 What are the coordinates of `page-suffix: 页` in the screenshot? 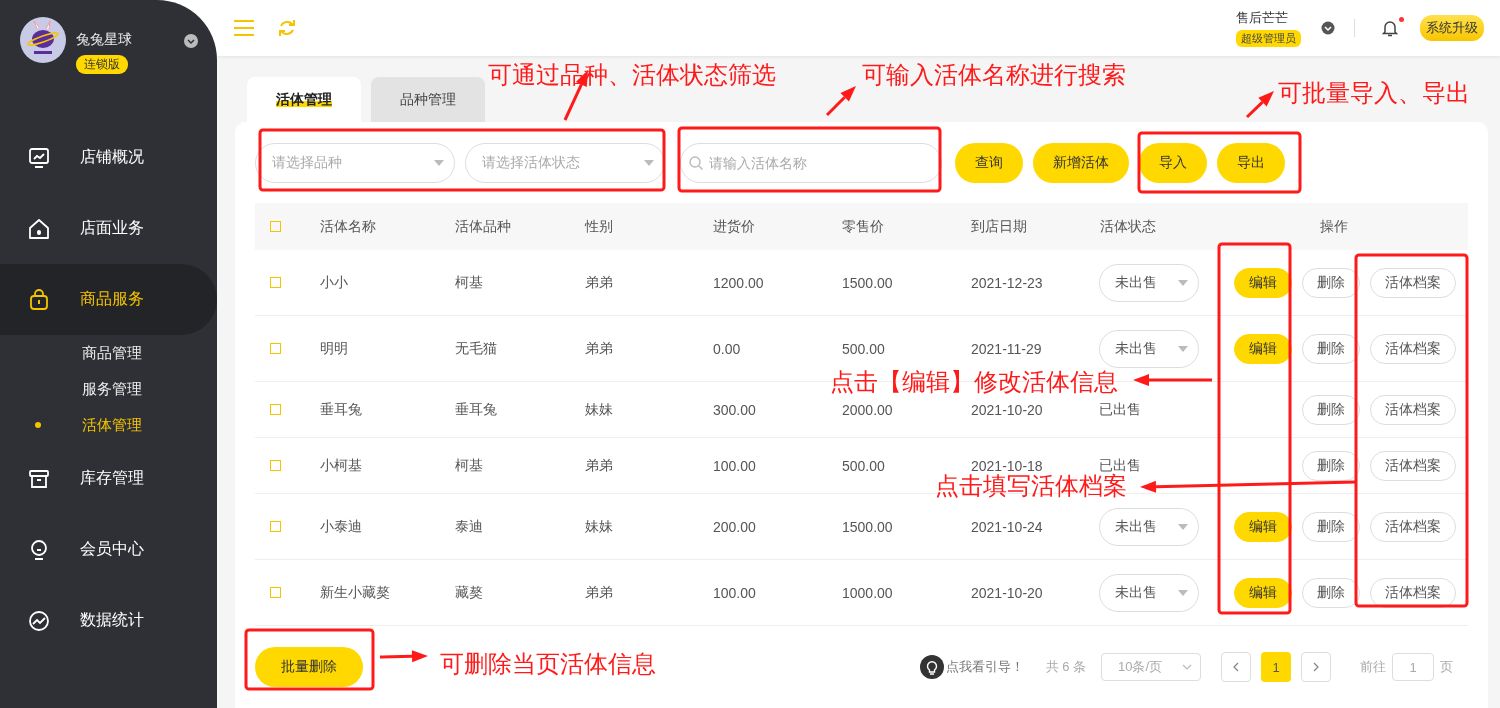 It's located at (1446, 667).